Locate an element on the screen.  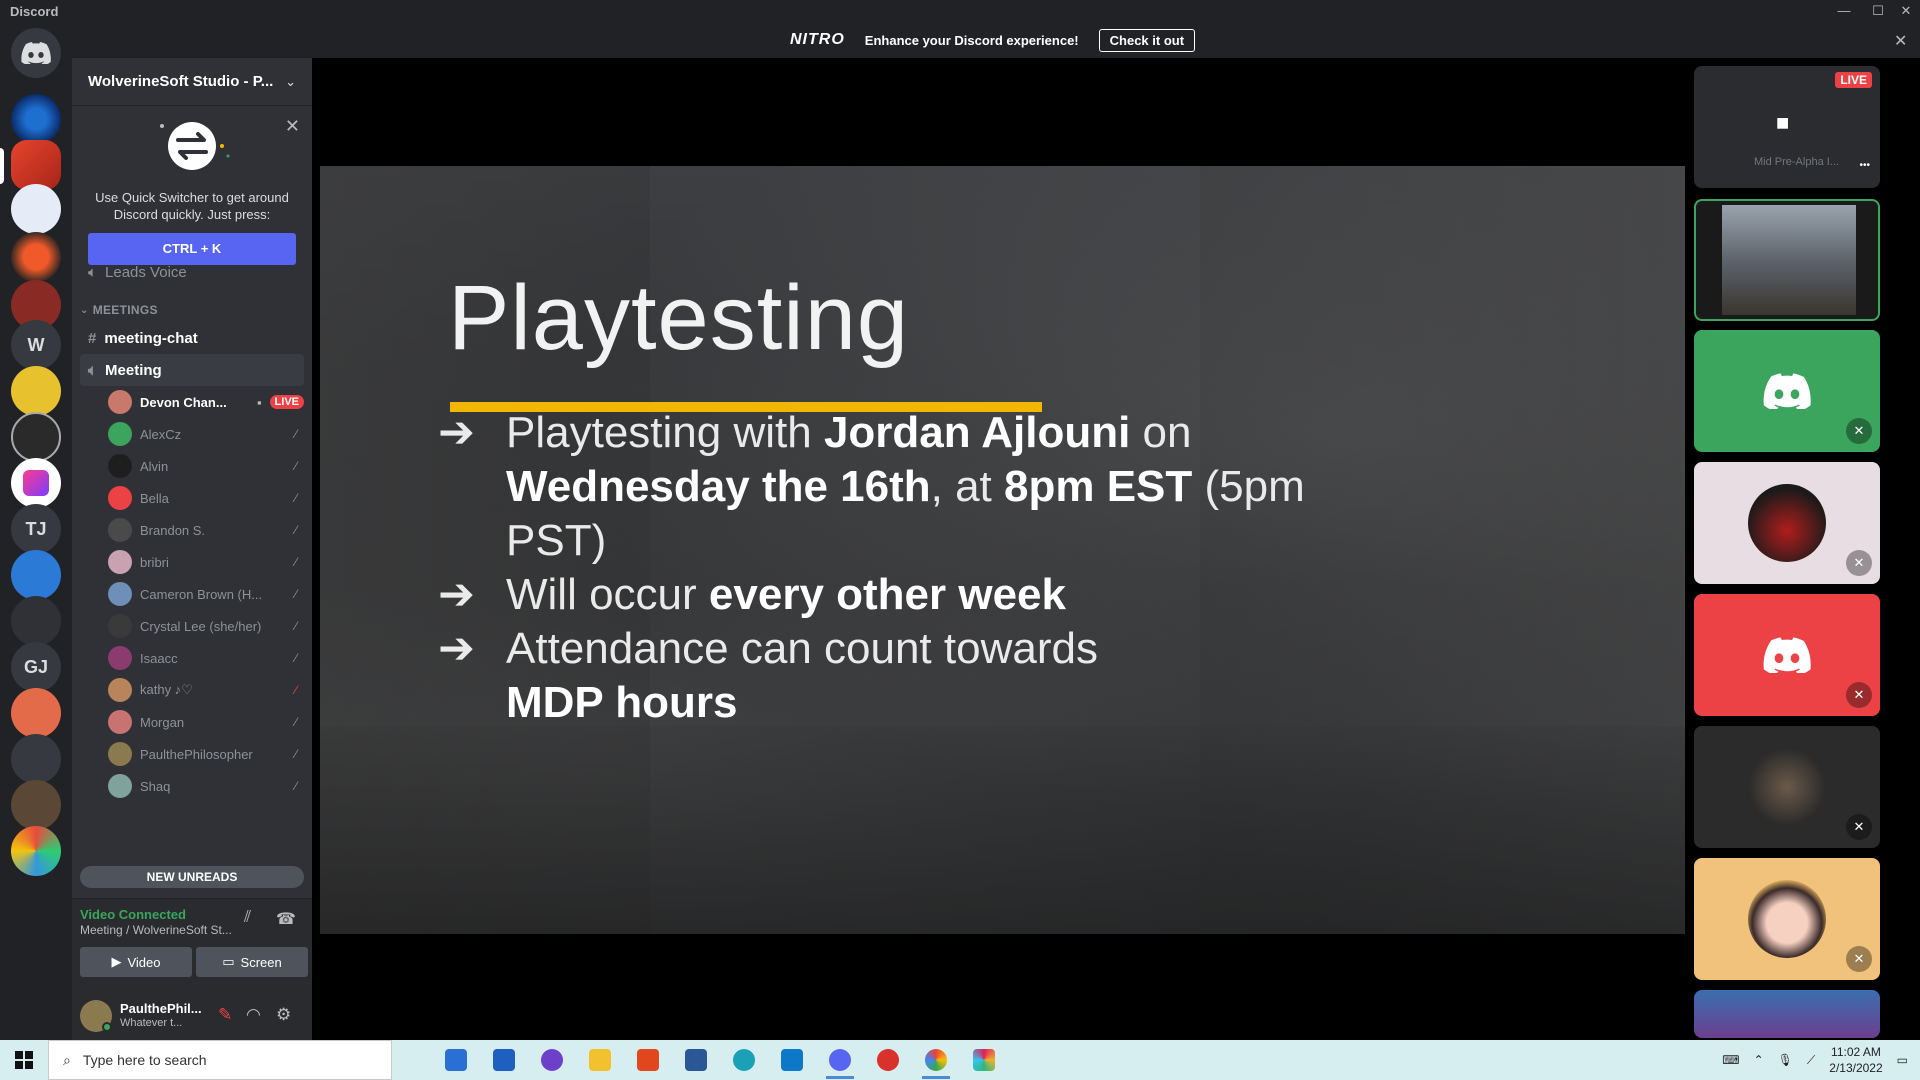
voice-member: Morgan ⁄ is located at coordinates (206, 722).